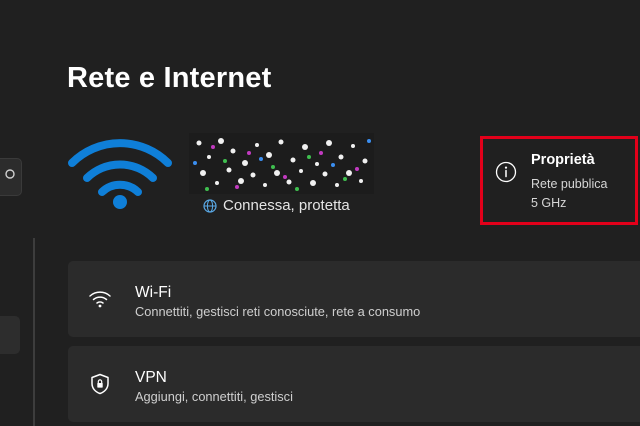 This screenshot has height=426, width=640. Describe the element at coordinates (569, 184) in the screenshot. I see `network-type: Rete pubblica` at that location.